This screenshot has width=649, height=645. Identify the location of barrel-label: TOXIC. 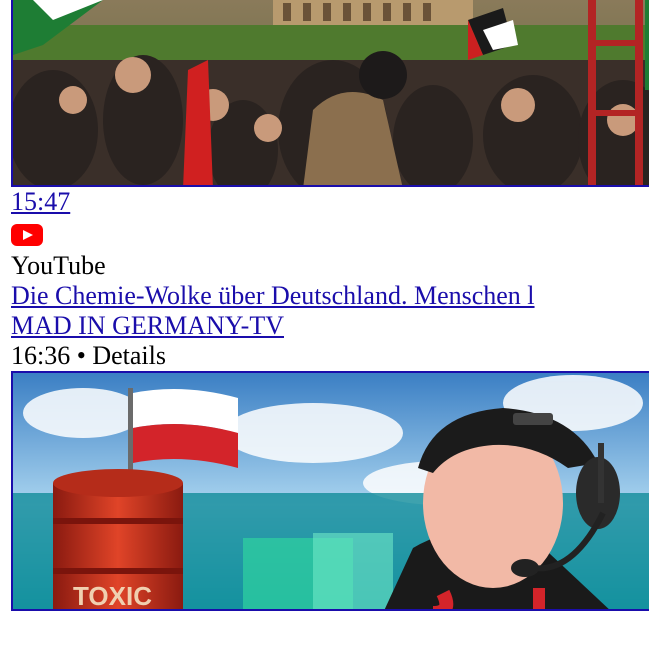
(112, 596).